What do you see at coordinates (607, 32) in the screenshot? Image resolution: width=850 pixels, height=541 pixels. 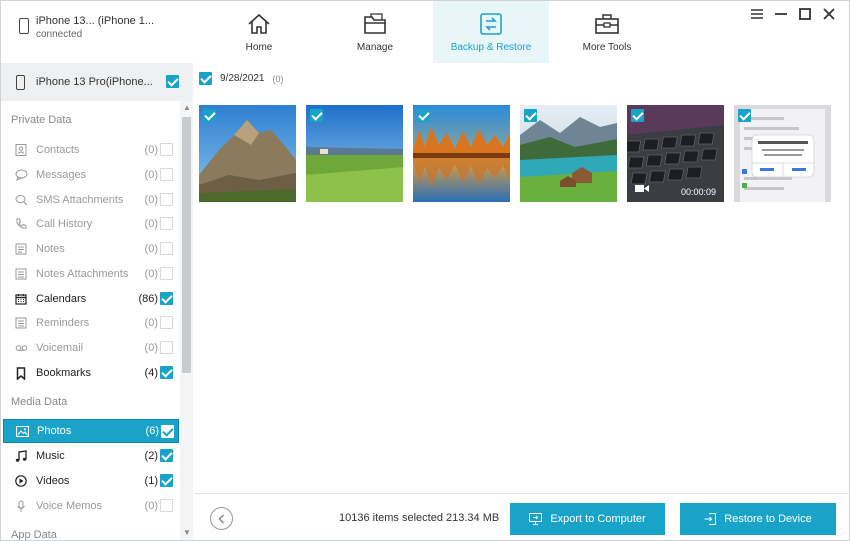 I see `tab-more-tools: More Tools` at bounding box center [607, 32].